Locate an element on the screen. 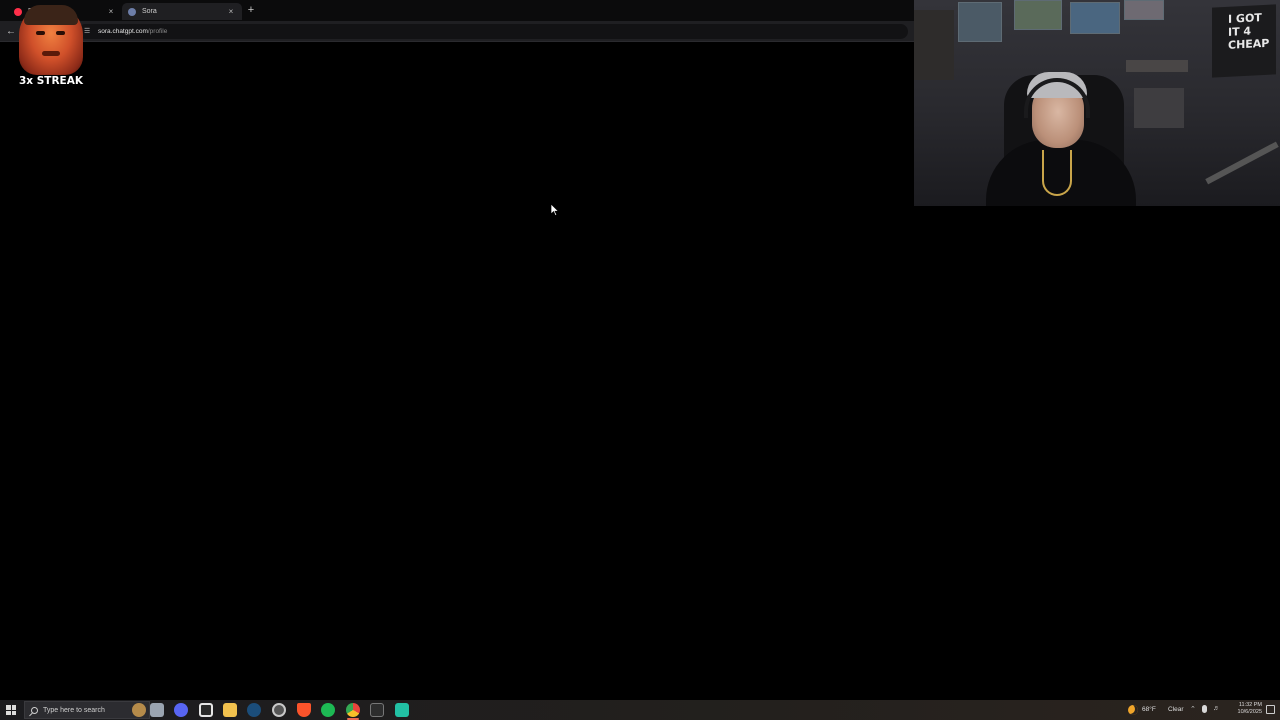  browser-toolbar: ← ☰ sora.chatgpt.com/profile is located at coordinates (457, 31).